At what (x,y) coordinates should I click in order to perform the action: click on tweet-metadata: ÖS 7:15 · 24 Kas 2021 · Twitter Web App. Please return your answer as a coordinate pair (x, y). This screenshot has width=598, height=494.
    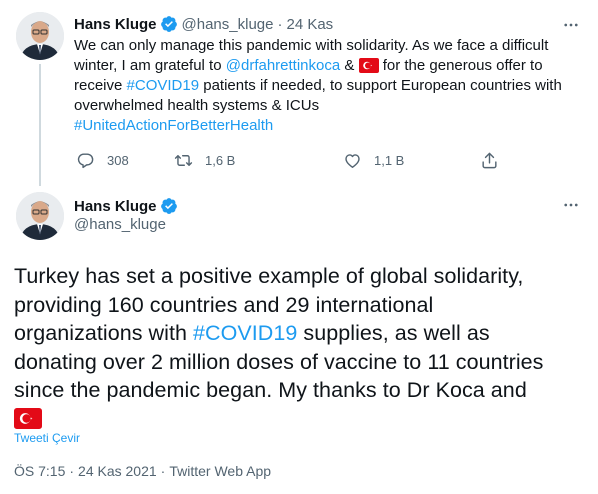
    Looking at the image, I should click on (142, 471).